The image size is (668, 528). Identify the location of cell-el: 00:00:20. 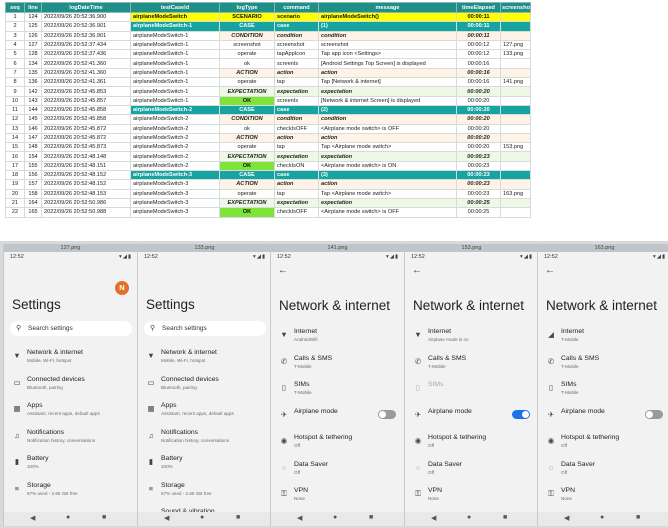
(478, 128).